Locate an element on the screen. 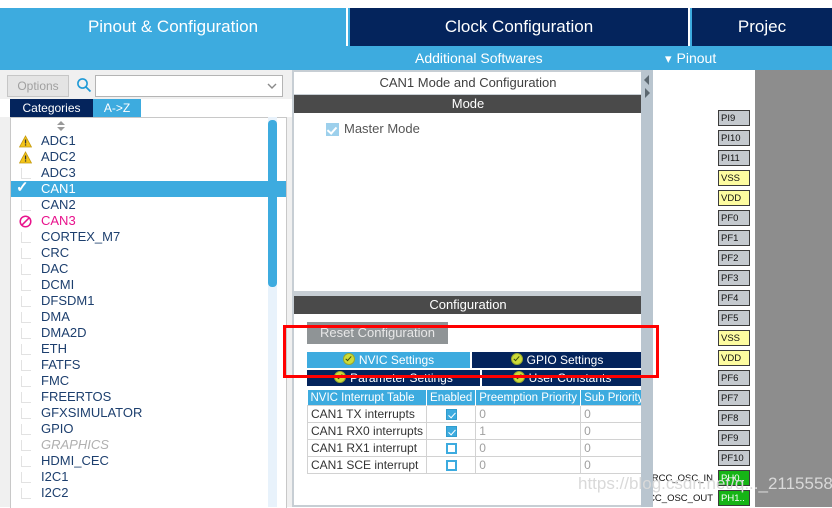  sidebar-item-fatfs: FATFS is located at coordinates (148, 365).